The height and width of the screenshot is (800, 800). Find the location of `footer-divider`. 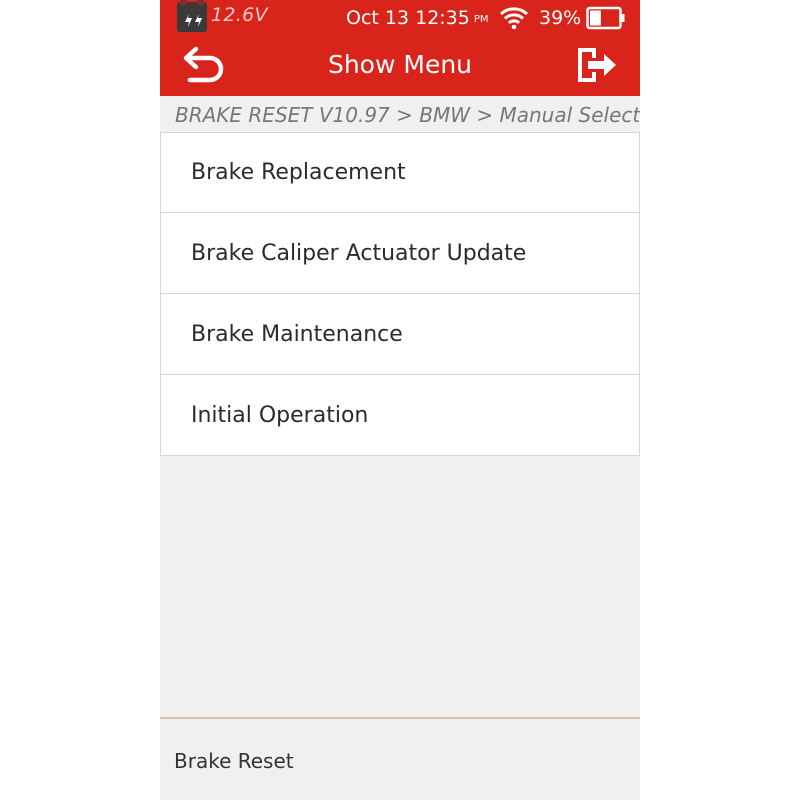

footer-divider is located at coordinates (400, 718).